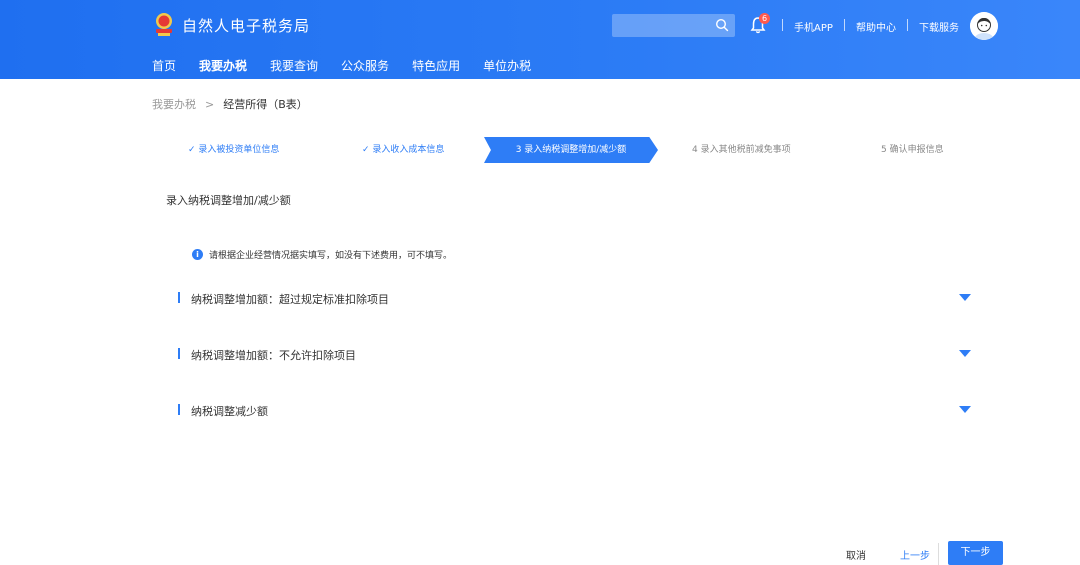 This screenshot has width=1080, height=565. Describe the element at coordinates (722, 25) in the screenshot. I see `search-icon` at that location.